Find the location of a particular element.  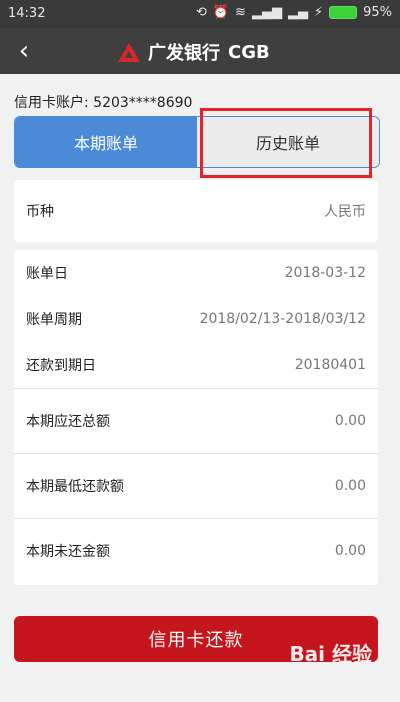

detail-row: 还款到期日 20180401 is located at coordinates (196, 365).